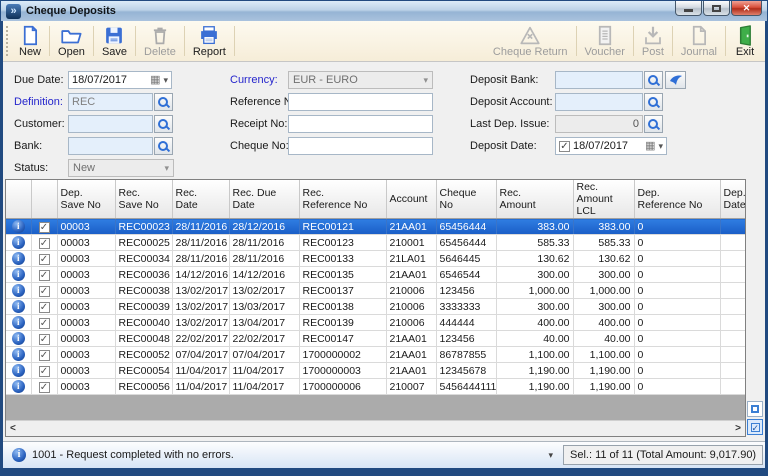 Image resolution: width=768 pixels, height=476 pixels. Describe the element at coordinates (264, 323) in the screenshot. I see `grid-cell: 13/04/2017` at that location.